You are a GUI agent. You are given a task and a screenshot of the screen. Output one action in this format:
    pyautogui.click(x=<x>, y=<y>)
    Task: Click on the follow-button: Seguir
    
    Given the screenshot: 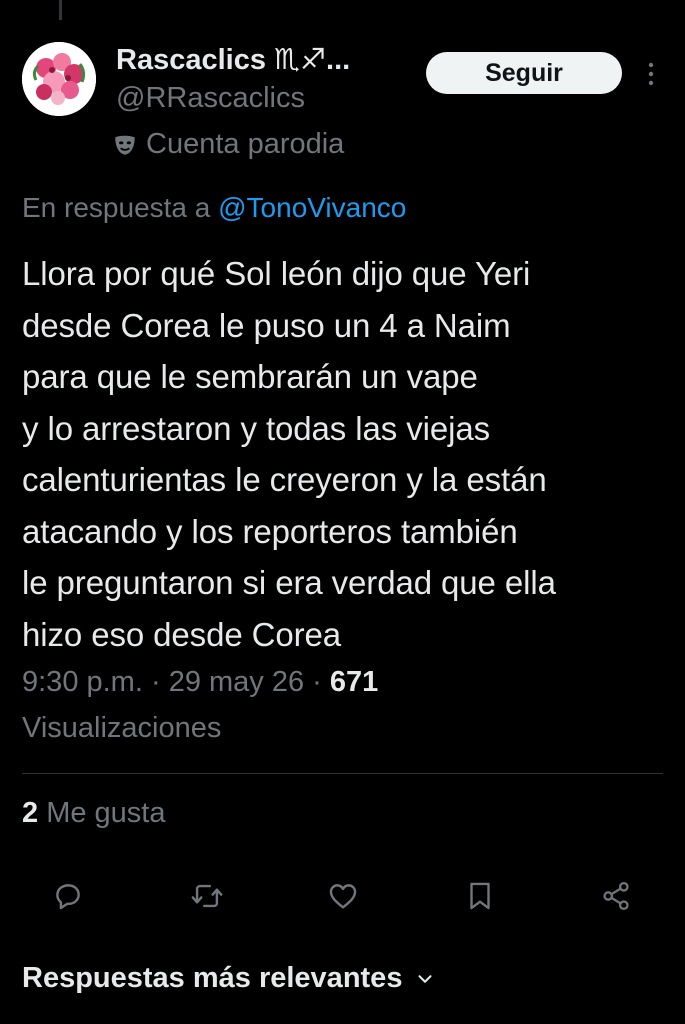 What is the action you would take?
    pyautogui.click(x=524, y=73)
    